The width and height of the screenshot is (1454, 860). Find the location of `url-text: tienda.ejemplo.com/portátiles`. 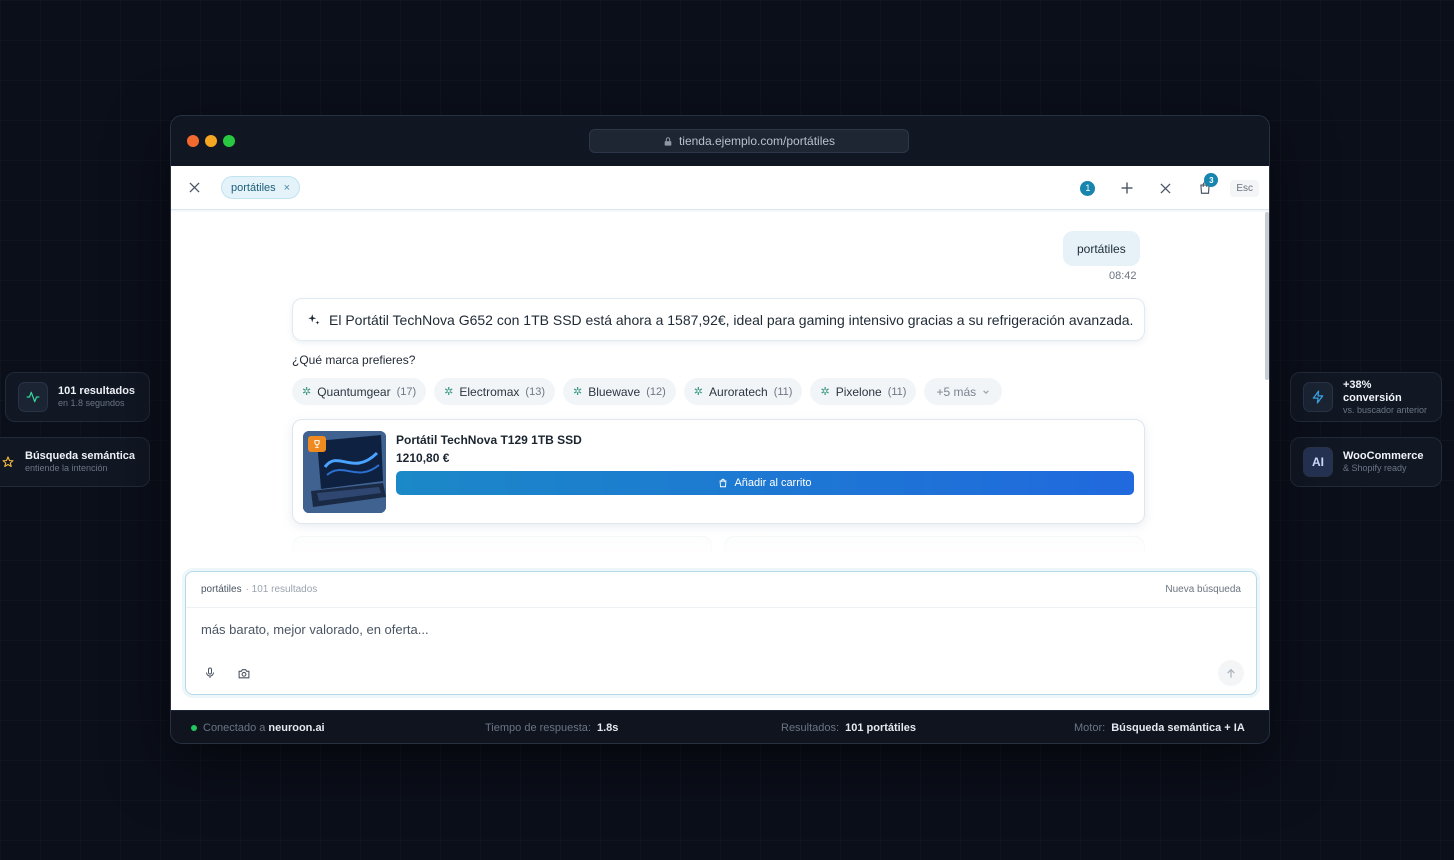

url-text: tienda.ejemplo.com/portátiles is located at coordinates (757, 141).